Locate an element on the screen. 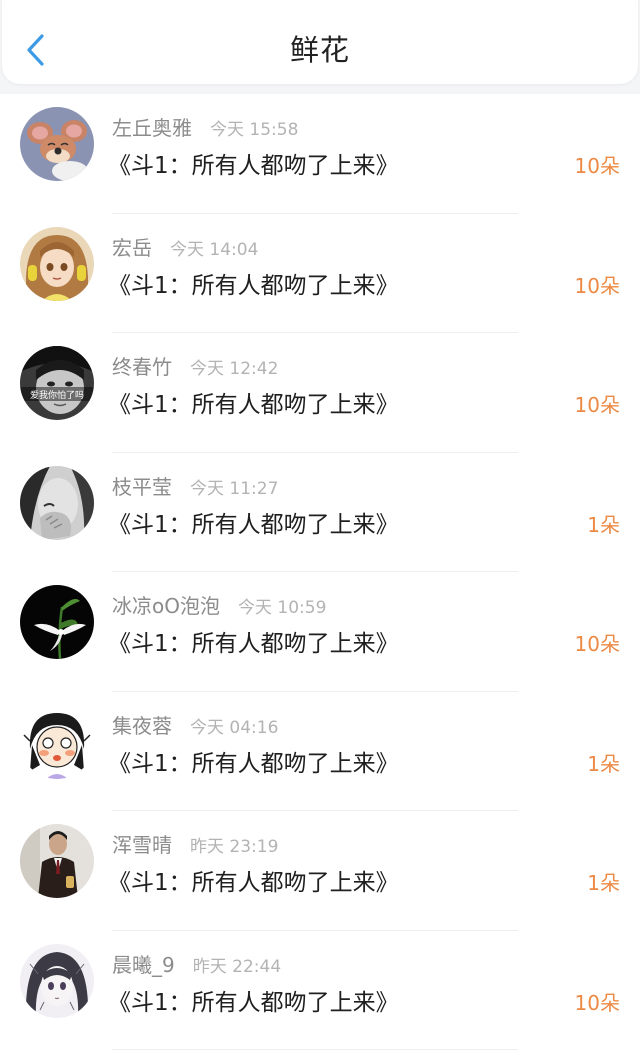  list-item: 爱我你怕了吗 终春竹 今天 12:42 《斗1：所有人都吻了上来》 10朵 is located at coordinates (320, 393).